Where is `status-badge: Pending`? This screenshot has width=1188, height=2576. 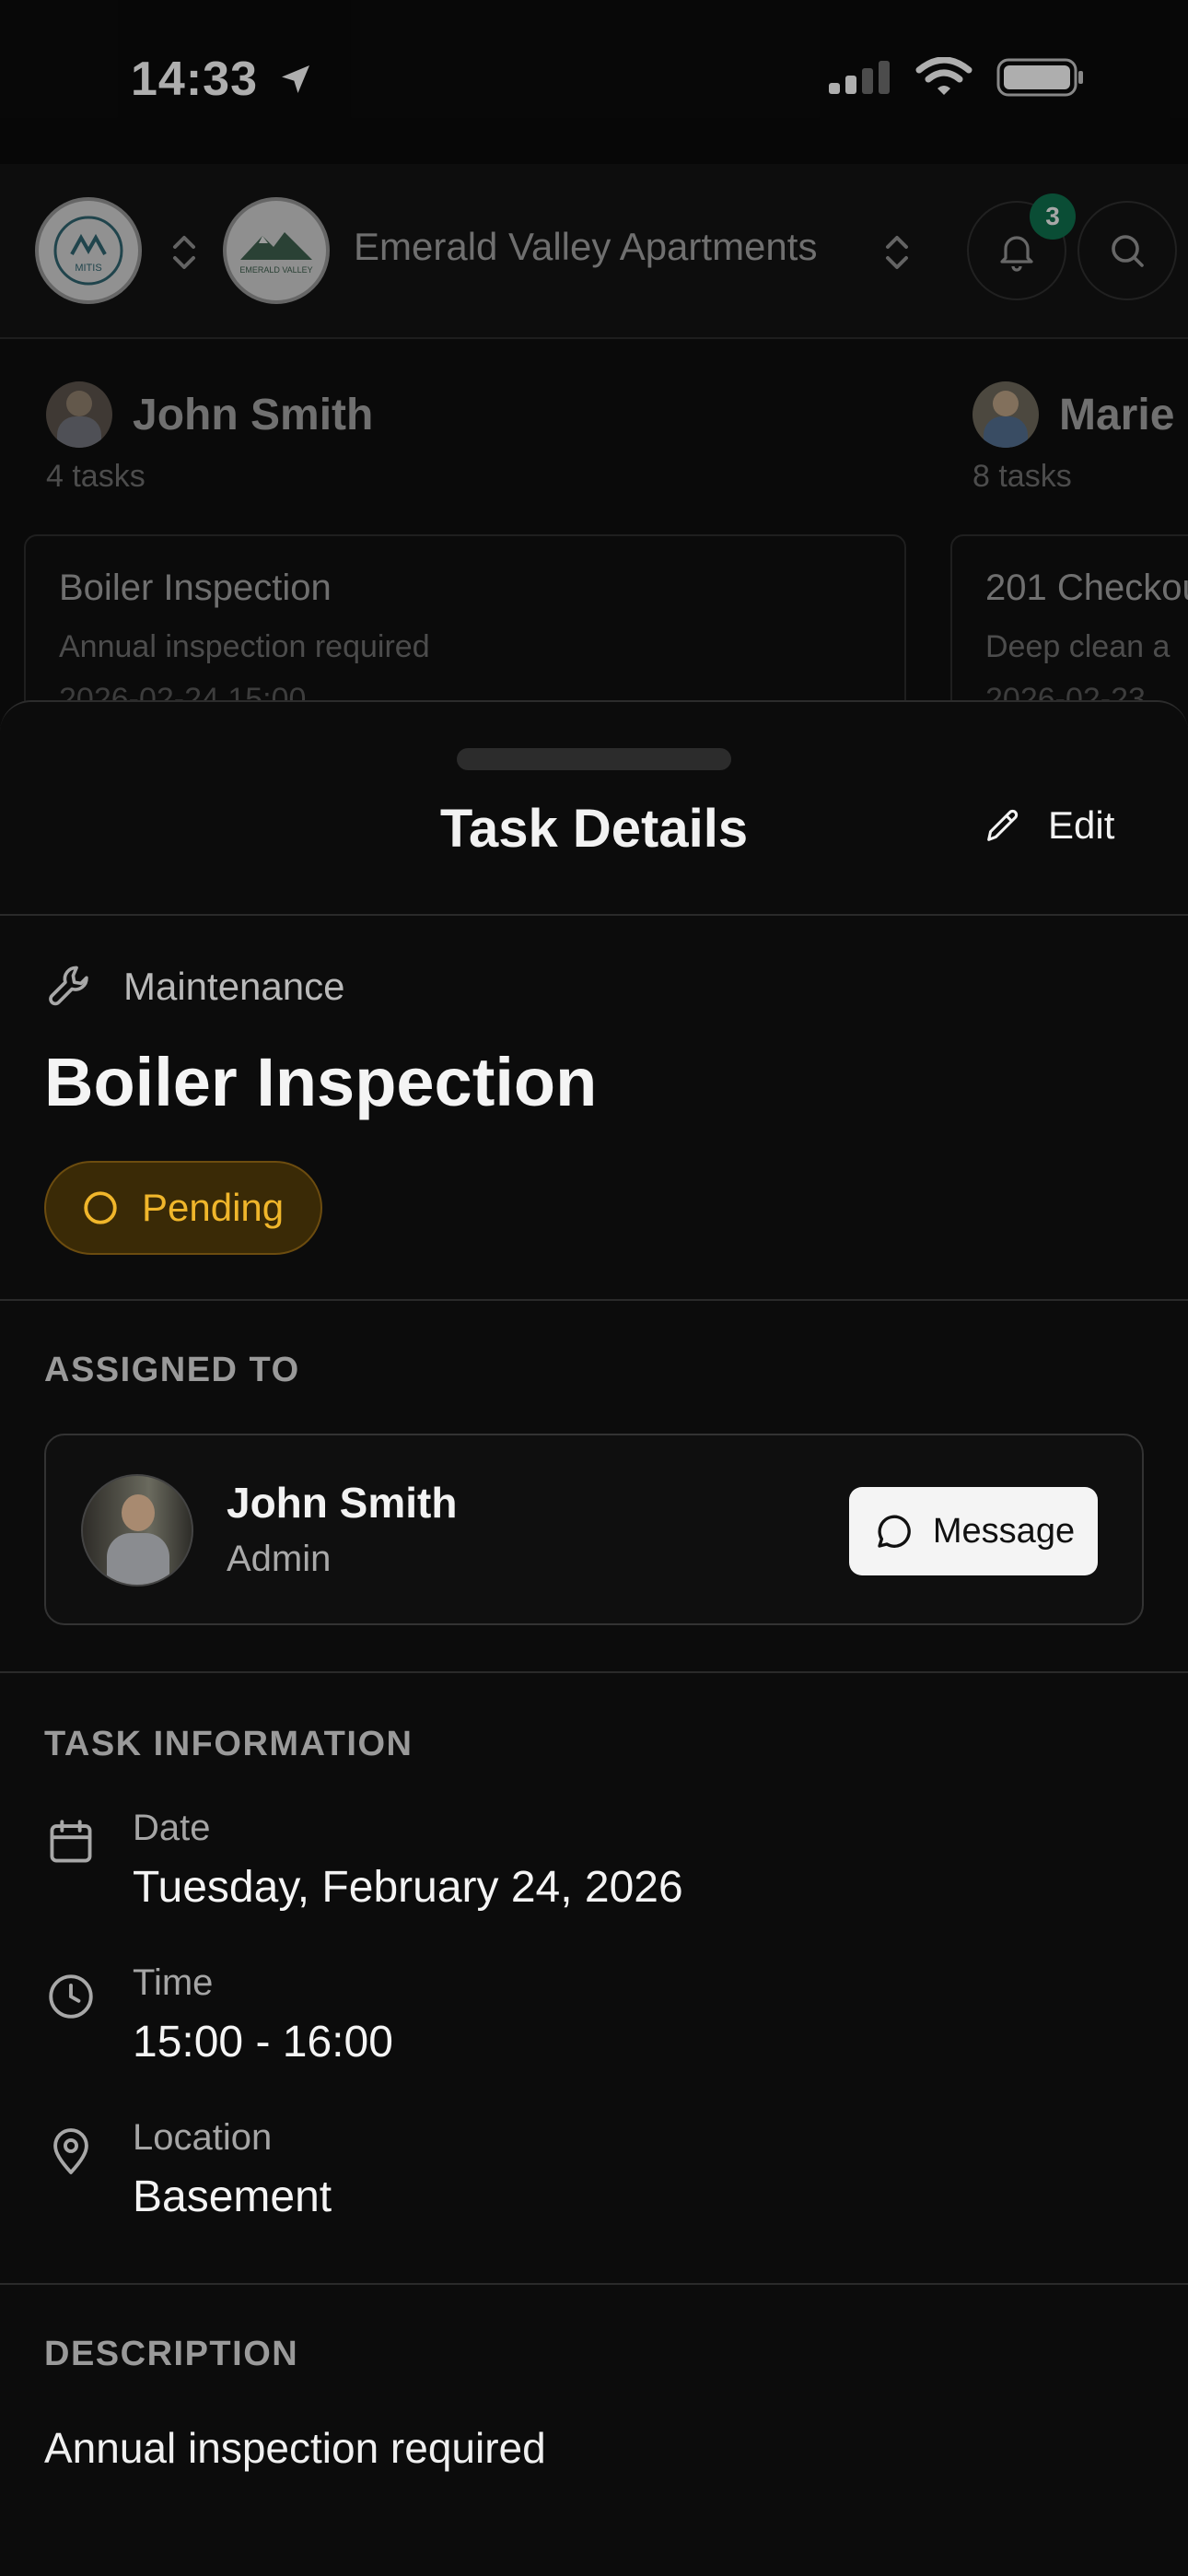
status-badge: Pending is located at coordinates (183, 1208).